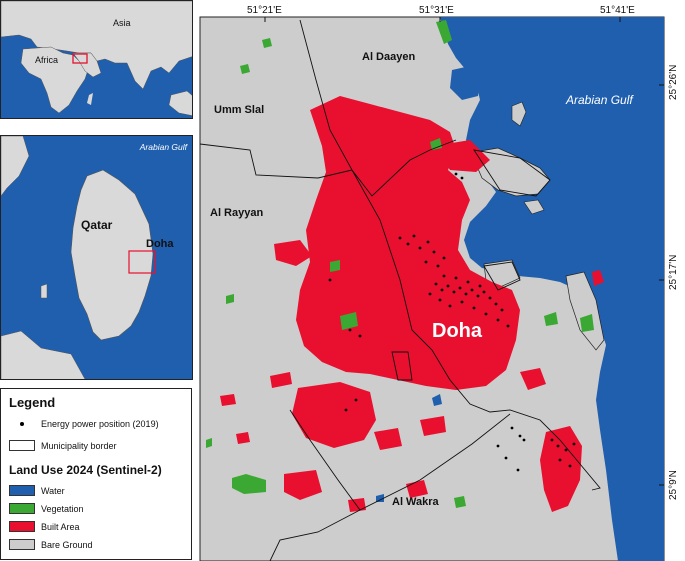 The height and width of the screenshot is (561, 685). I want to click on lat-tick-2: 25°17'N, so click(673, 272).